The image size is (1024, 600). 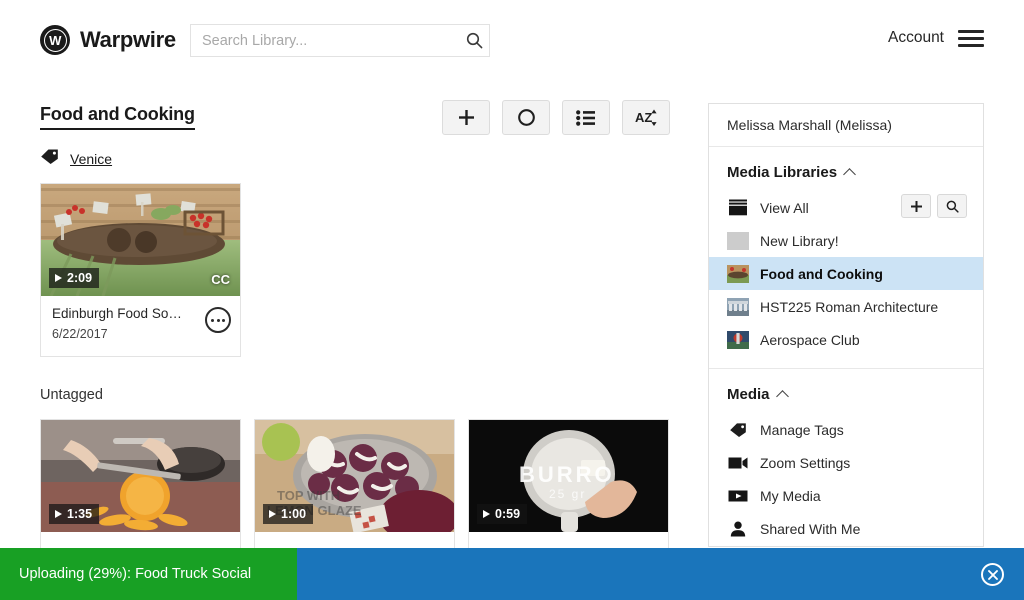 What do you see at coordinates (821, 273) in the screenshot?
I see `sidebar-item-label: Food and Cooking` at bounding box center [821, 273].